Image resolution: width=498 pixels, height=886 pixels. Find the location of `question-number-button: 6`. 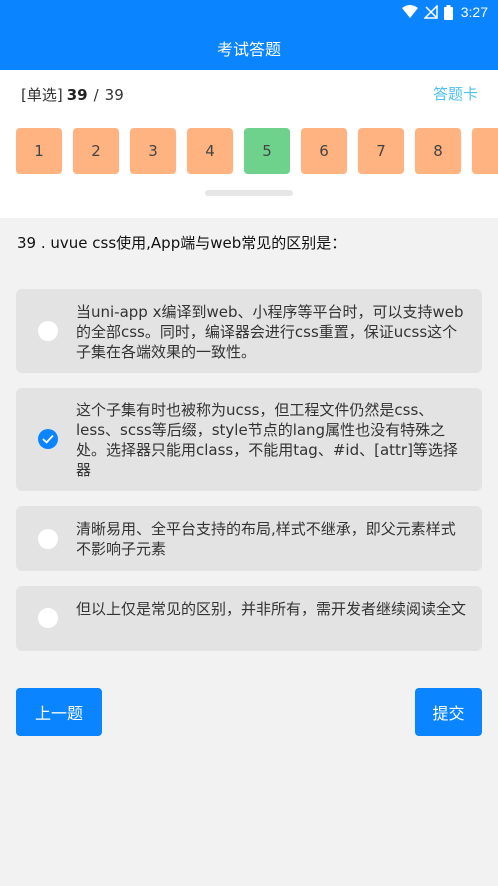

question-number-button: 6 is located at coordinates (324, 151).